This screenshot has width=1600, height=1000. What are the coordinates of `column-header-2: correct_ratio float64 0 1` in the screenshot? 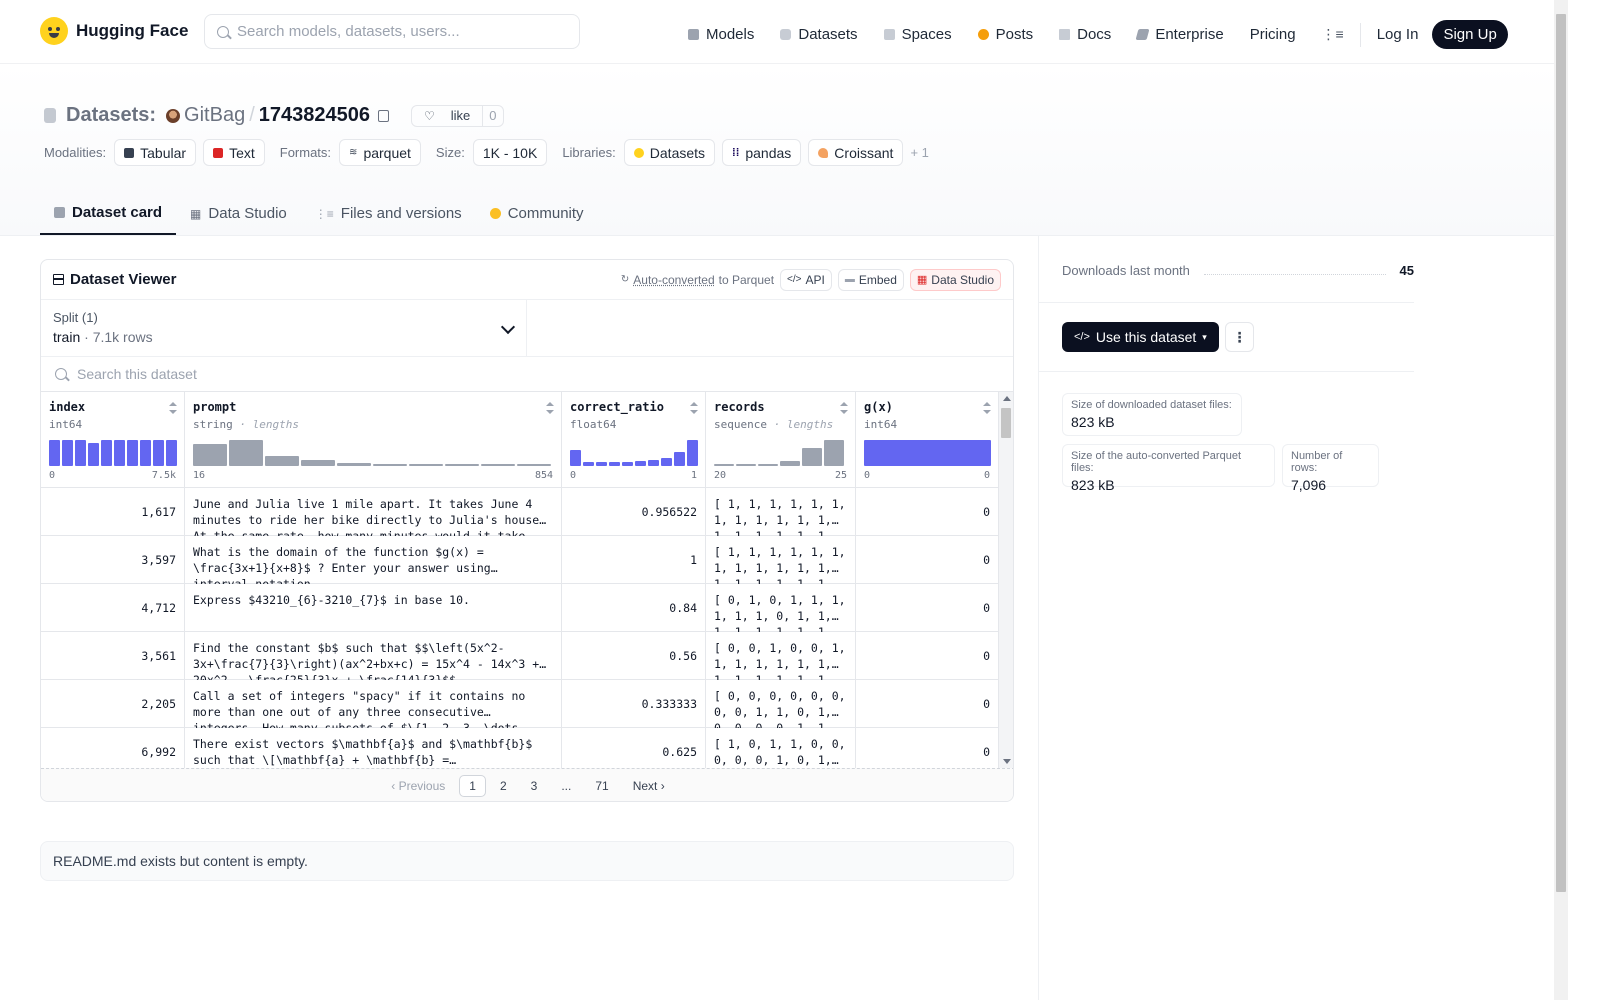 It's located at (634, 440).